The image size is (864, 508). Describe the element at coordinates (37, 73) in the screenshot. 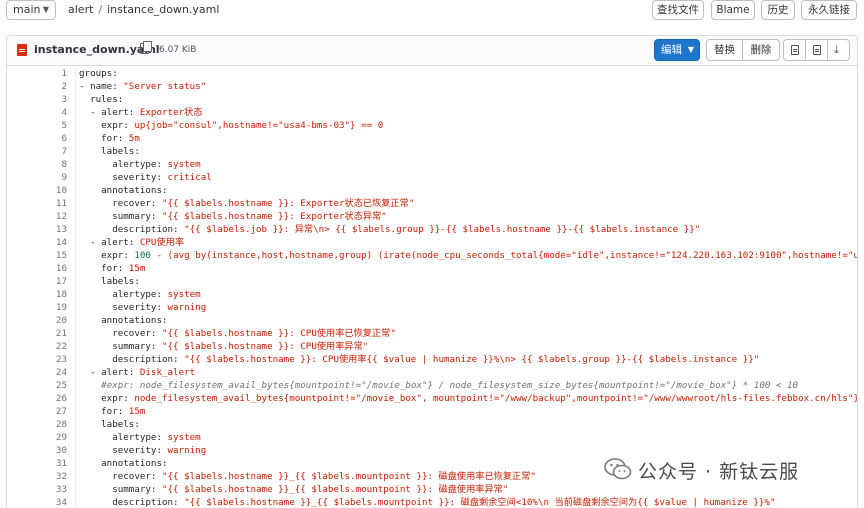

I see `line-number: 1` at that location.